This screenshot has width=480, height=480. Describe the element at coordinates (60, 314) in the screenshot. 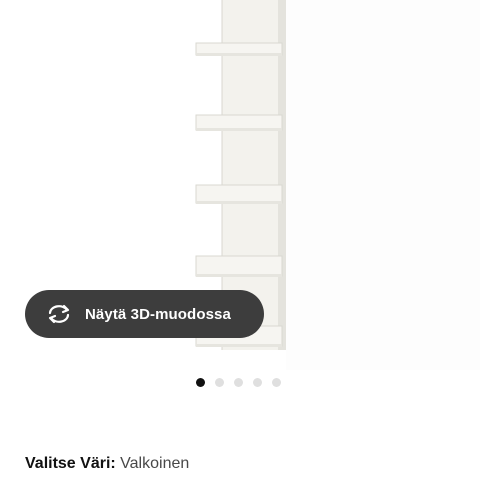

I see `rotate-arrows-icon` at that location.